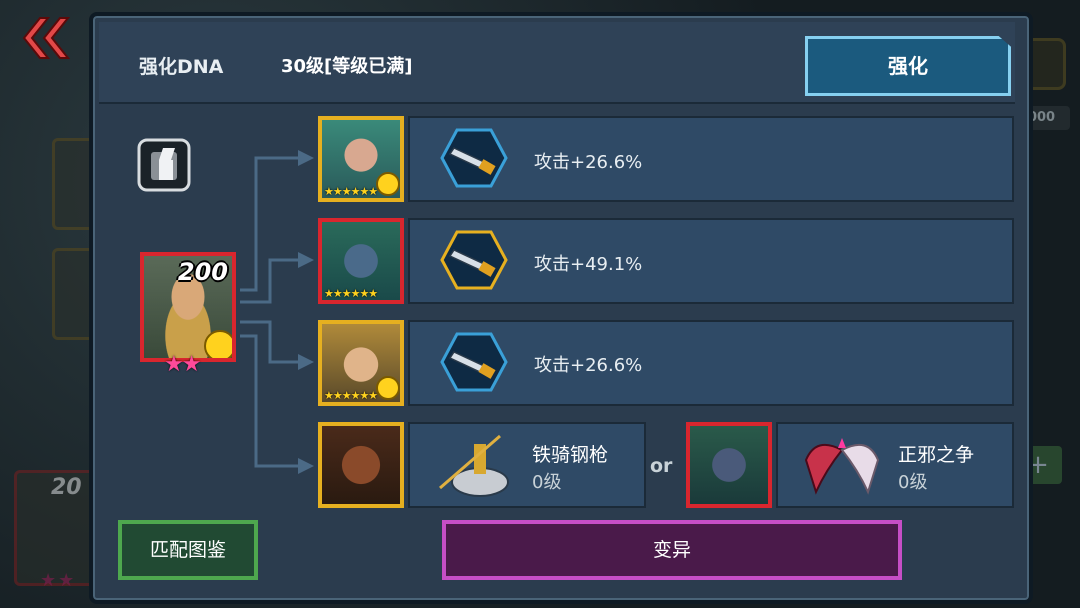 This screenshot has width=1080, height=608. What do you see at coordinates (588, 264) in the screenshot?
I see `stat-bonus-text: 攻击+49.1%` at bounding box center [588, 264].